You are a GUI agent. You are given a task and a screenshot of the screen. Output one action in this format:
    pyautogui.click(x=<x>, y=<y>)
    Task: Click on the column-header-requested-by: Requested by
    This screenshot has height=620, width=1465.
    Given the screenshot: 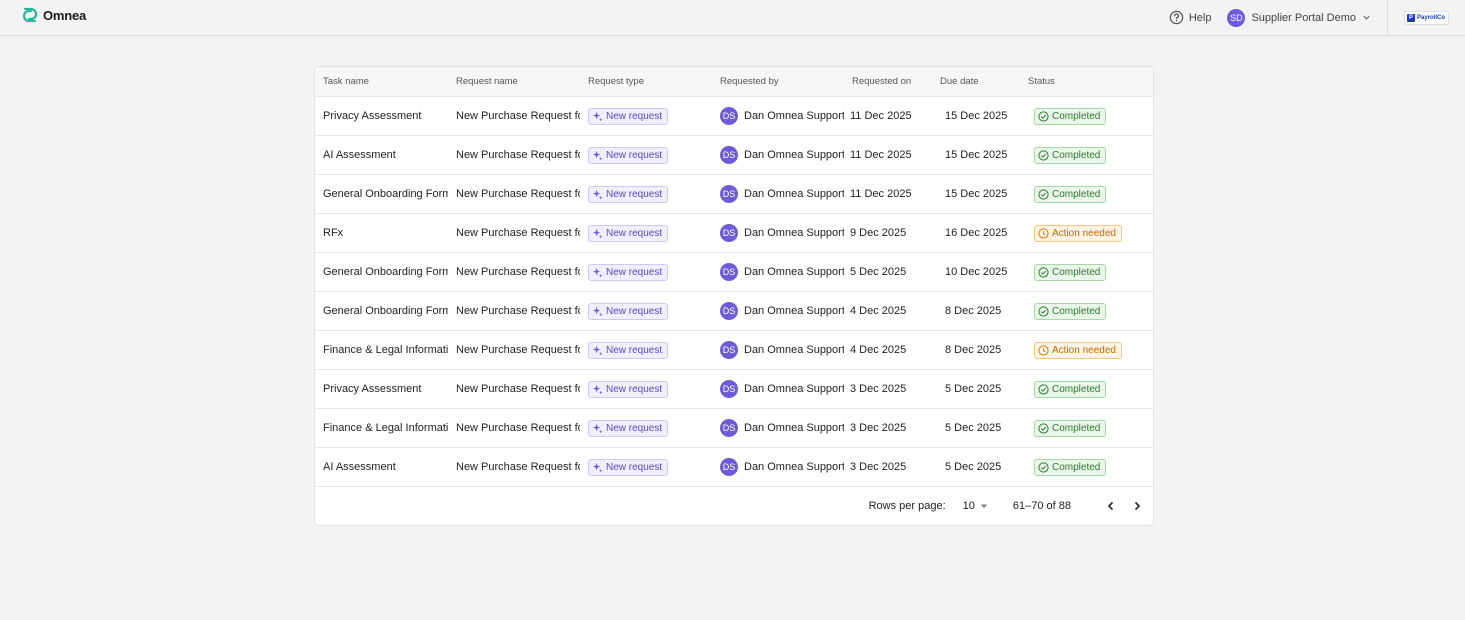 What is the action you would take?
    pyautogui.click(x=778, y=81)
    